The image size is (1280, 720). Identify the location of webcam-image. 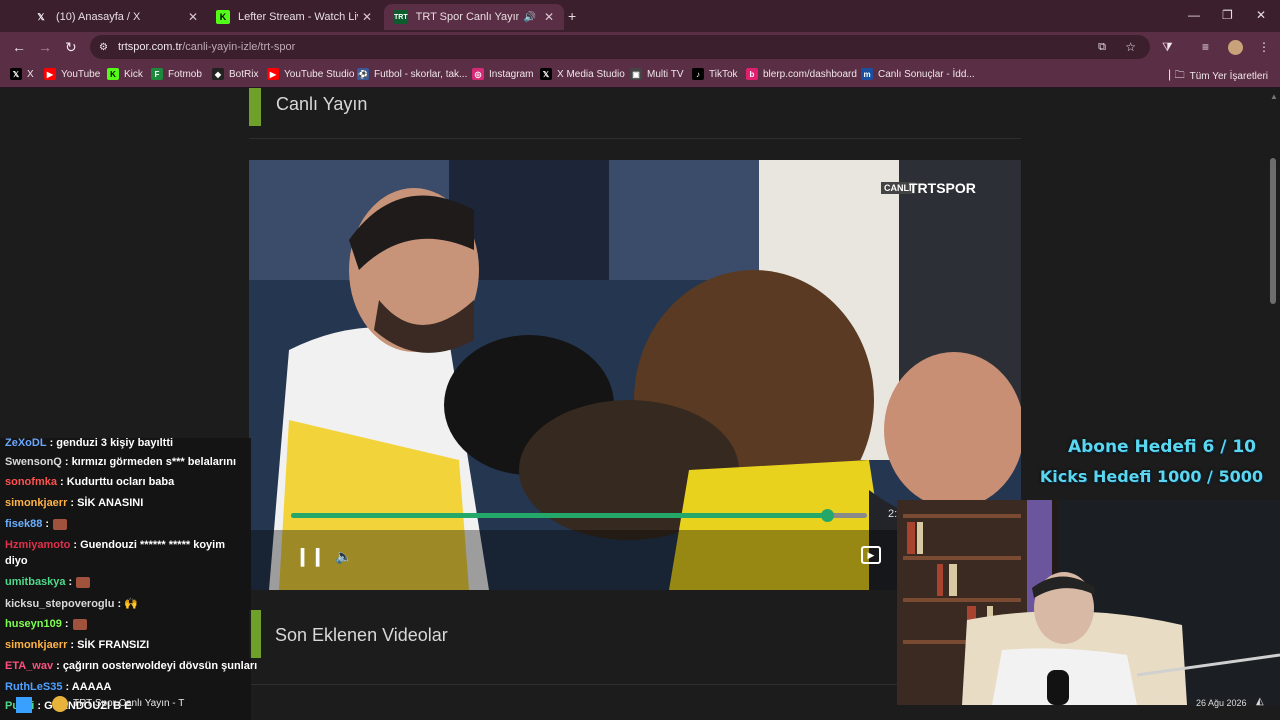
(1088, 602).